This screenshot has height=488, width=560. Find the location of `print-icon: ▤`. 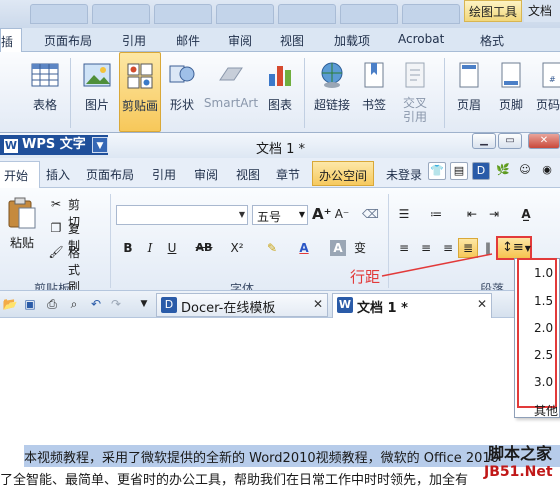

print-icon: ▤ is located at coordinates (459, 171).